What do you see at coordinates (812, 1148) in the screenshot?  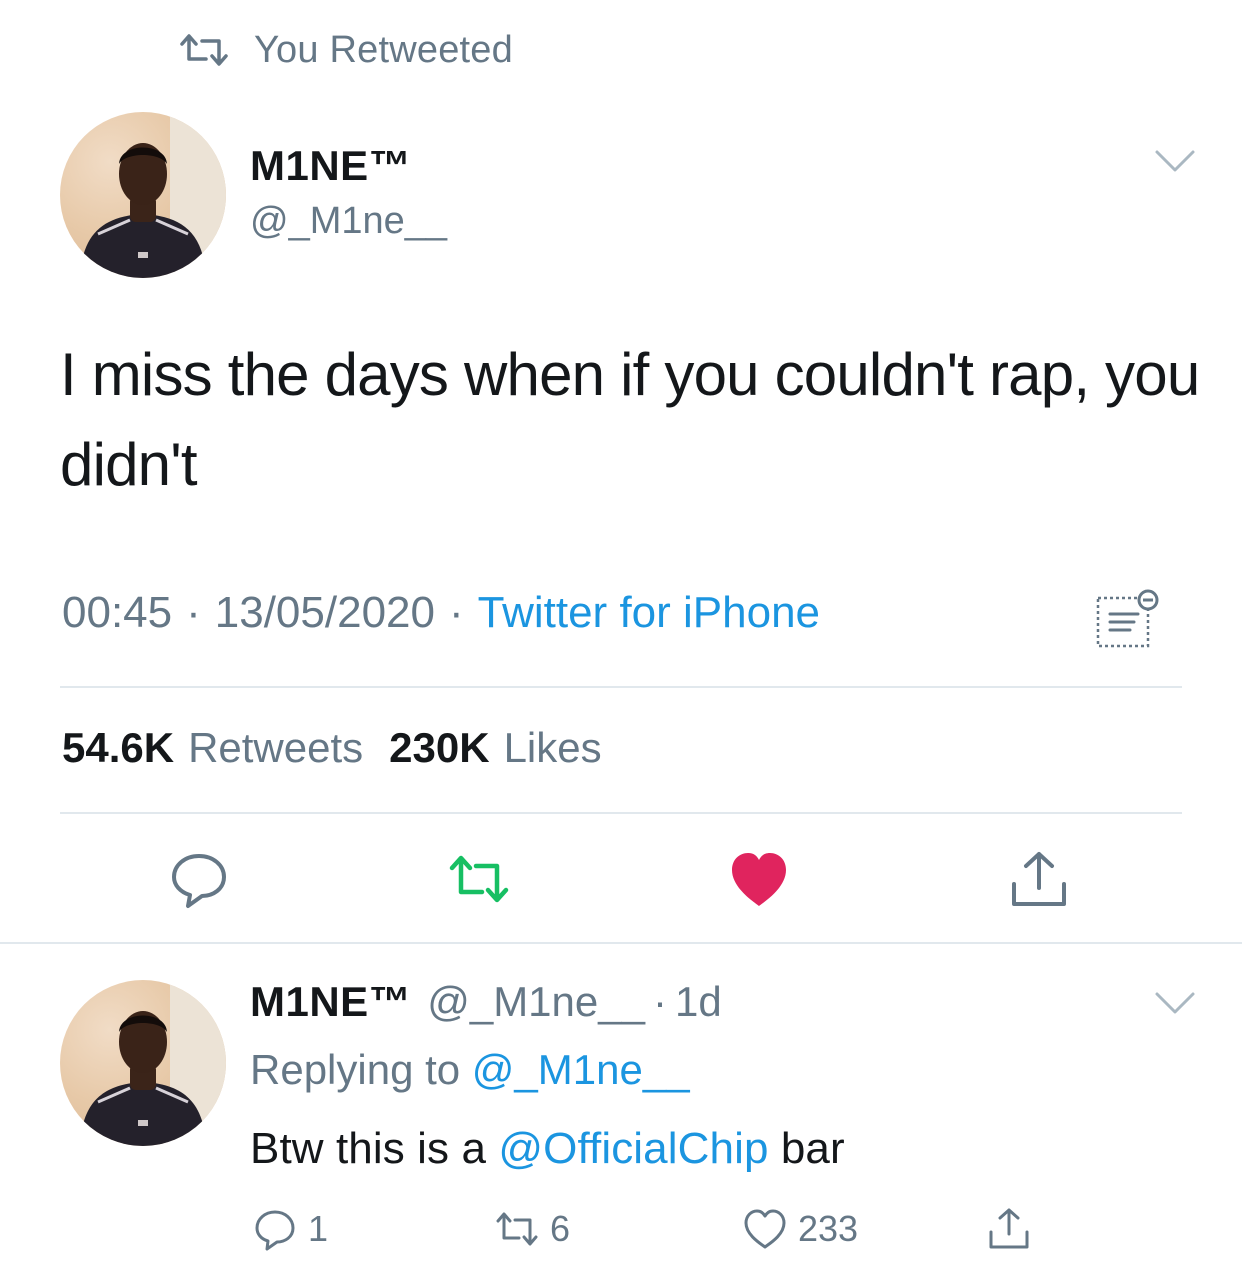 I see `reply-text-after: bar` at bounding box center [812, 1148].